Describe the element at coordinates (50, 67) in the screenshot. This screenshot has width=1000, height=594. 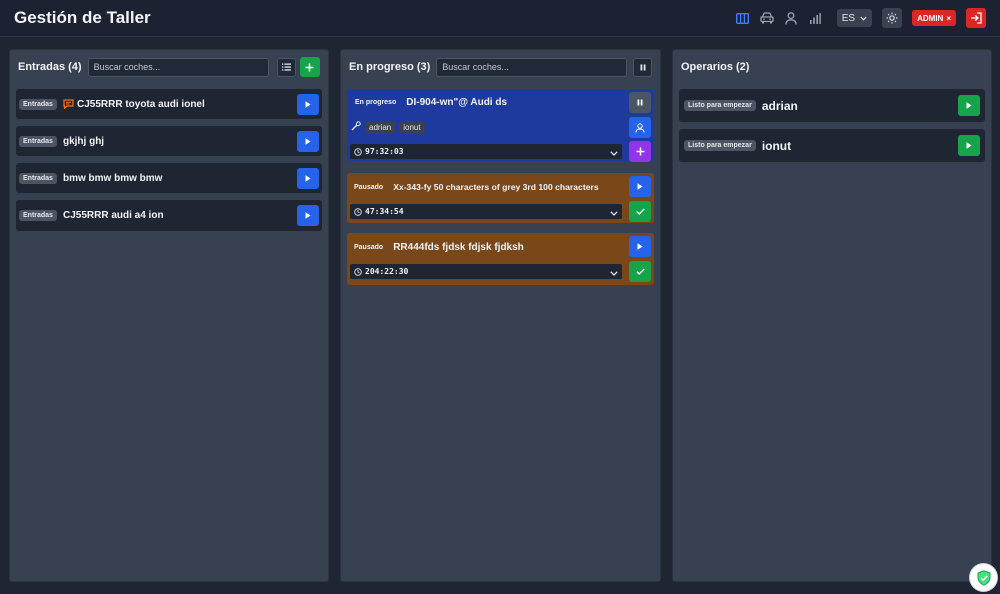
I see `entradas-title: Entradas (4)` at that location.